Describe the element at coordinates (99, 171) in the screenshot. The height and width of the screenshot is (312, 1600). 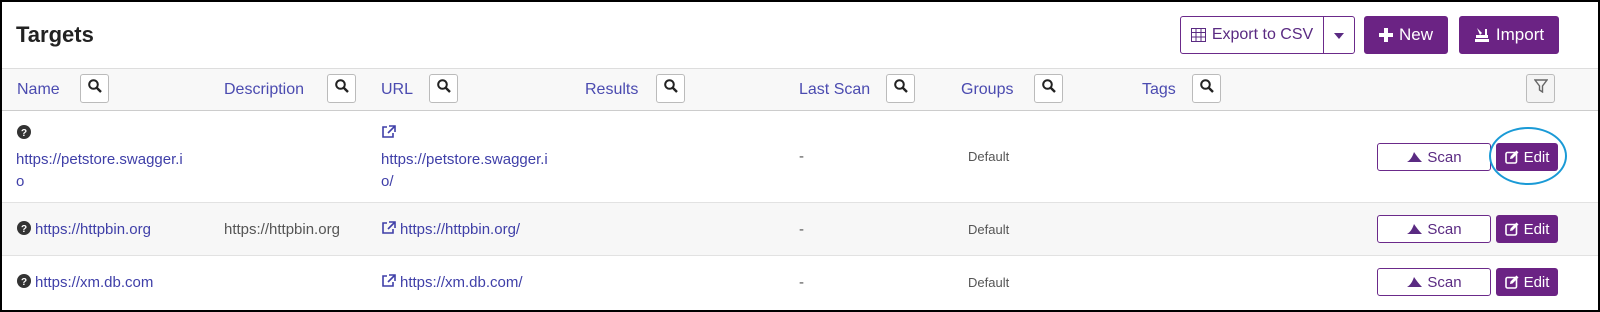
I see `target-name-link: https://petstore.swagger.i o` at that location.